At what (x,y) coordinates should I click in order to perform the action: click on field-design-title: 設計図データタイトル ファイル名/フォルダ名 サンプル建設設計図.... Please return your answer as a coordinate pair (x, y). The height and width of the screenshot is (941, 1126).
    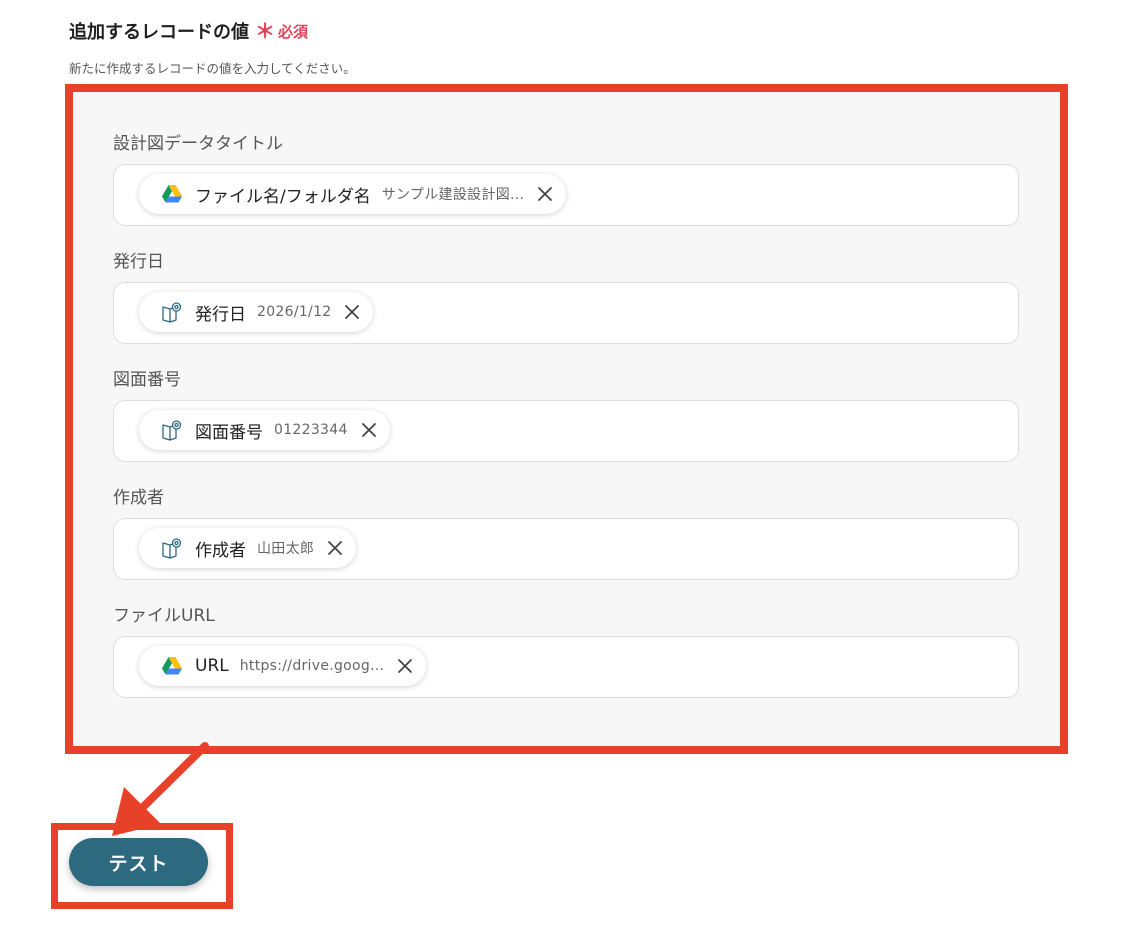
    Looking at the image, I should click on (566, 179).